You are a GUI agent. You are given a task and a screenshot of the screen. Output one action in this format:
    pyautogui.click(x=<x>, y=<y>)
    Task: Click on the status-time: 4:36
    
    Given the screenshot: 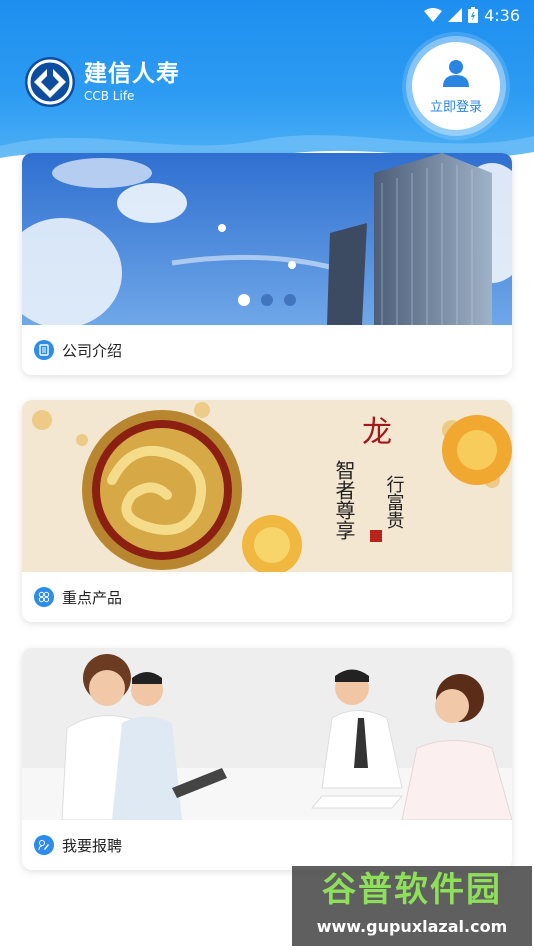 What is the action you would take?
    pyautogui.click(x=502, y=15)
    